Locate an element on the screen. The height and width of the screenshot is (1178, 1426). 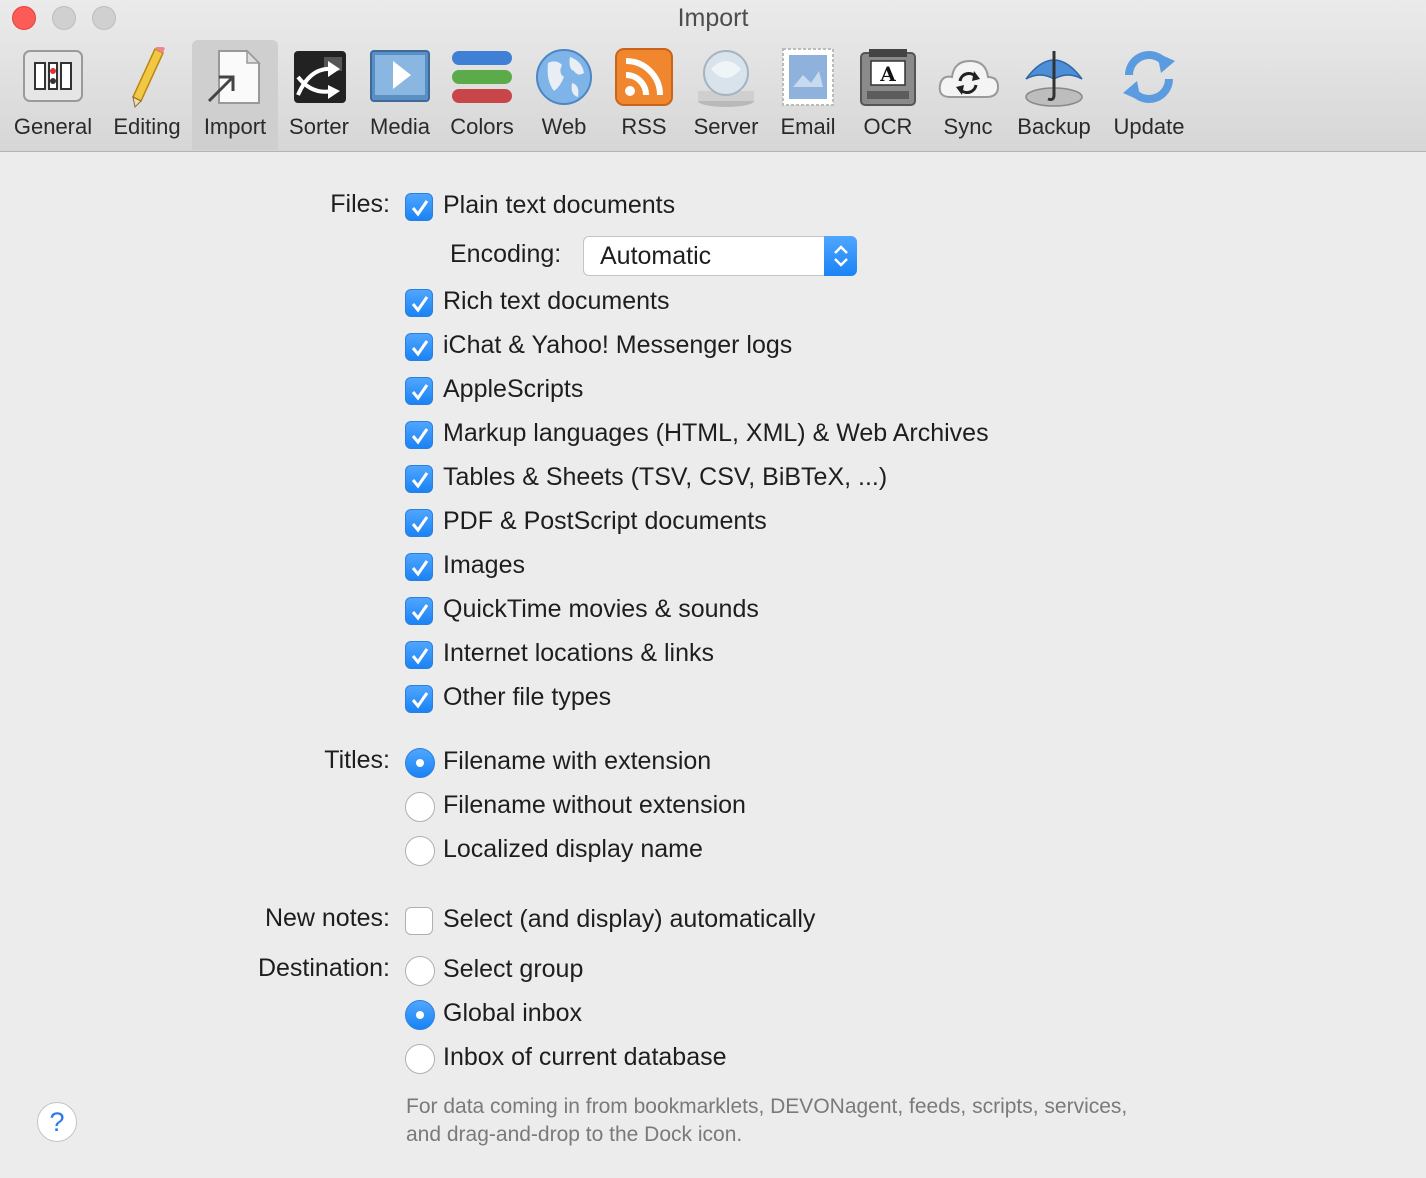
select-automatically-label: Select (and display) automatically is located at coordinates (629, 919).